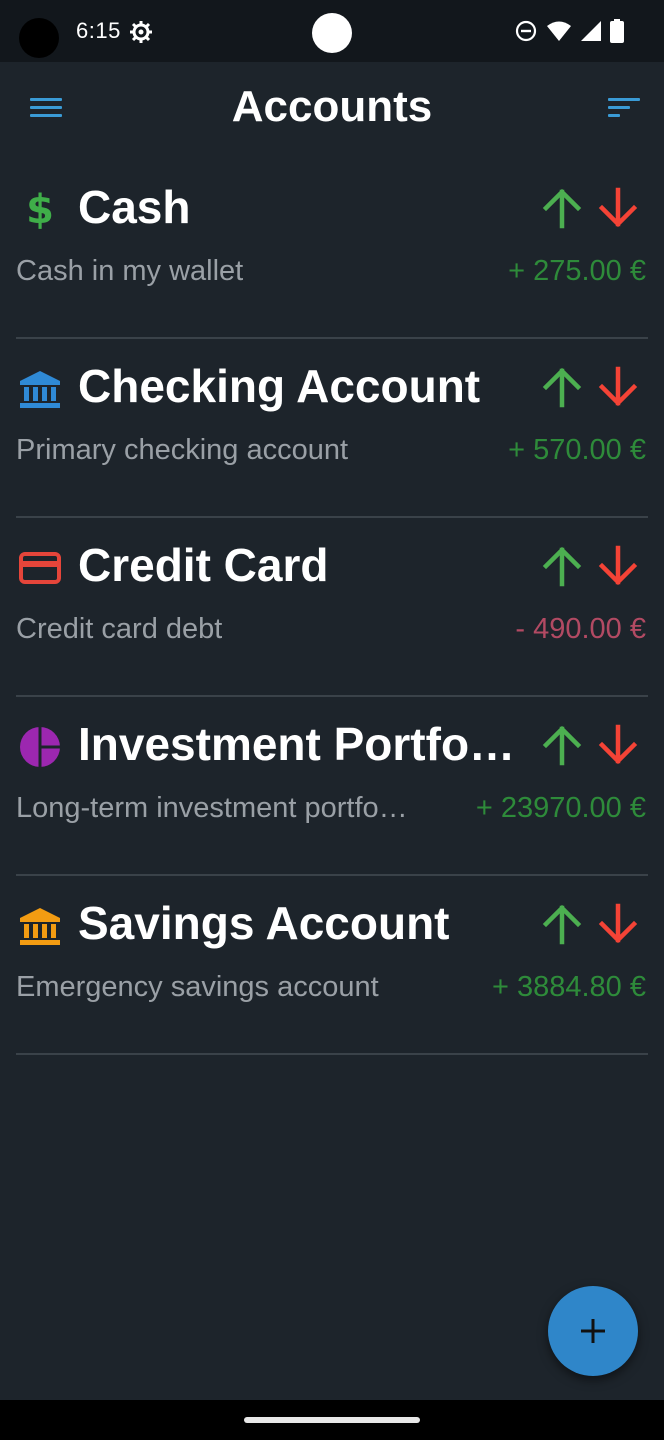 This screenshot has width=664, height=1440. What do you see at coordinates (119, 629) in the screenshot?
I see `account-description: Credit card debt` at bounding box center [119, 629].